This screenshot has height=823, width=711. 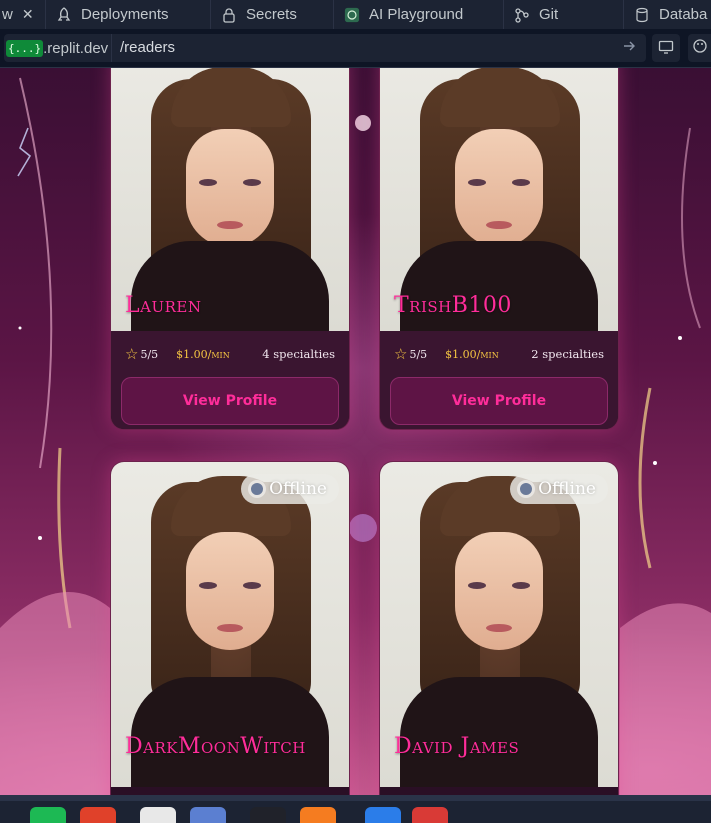 I want to click on replit-badge: {...}, so click(x=25, y=48).